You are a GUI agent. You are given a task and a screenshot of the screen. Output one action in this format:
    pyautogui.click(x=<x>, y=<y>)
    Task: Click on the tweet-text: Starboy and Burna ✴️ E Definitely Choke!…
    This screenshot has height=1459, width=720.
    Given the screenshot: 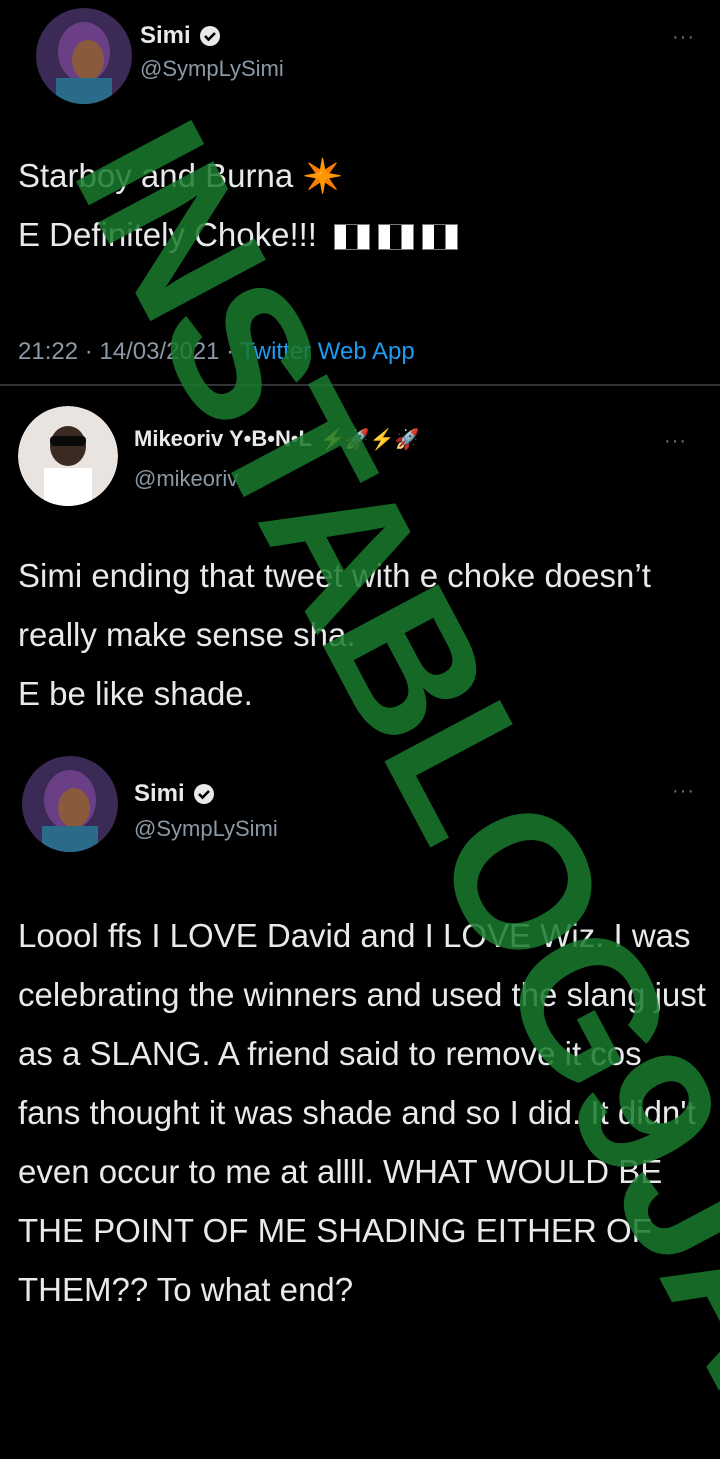 What is the action you would take?
    pyautogui.click(x=363, y=205)
    